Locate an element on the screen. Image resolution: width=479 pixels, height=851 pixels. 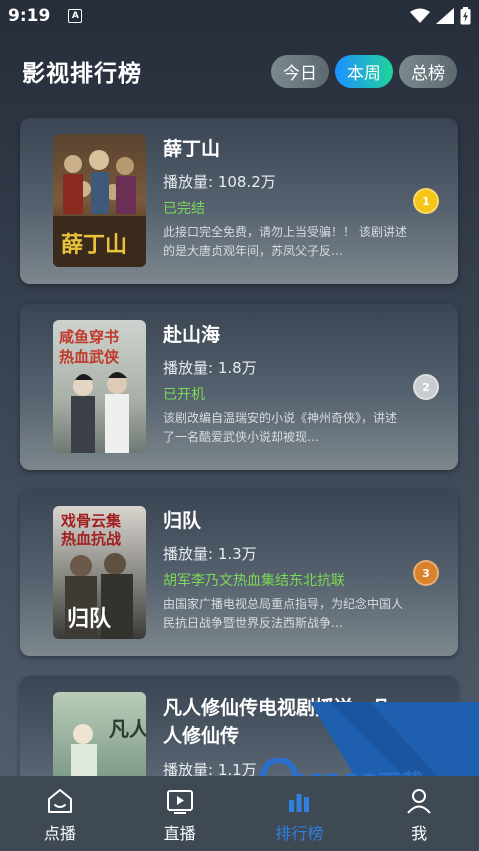
period-tabs: 今日 本周 总榜 is located at coordinates (364, 71).